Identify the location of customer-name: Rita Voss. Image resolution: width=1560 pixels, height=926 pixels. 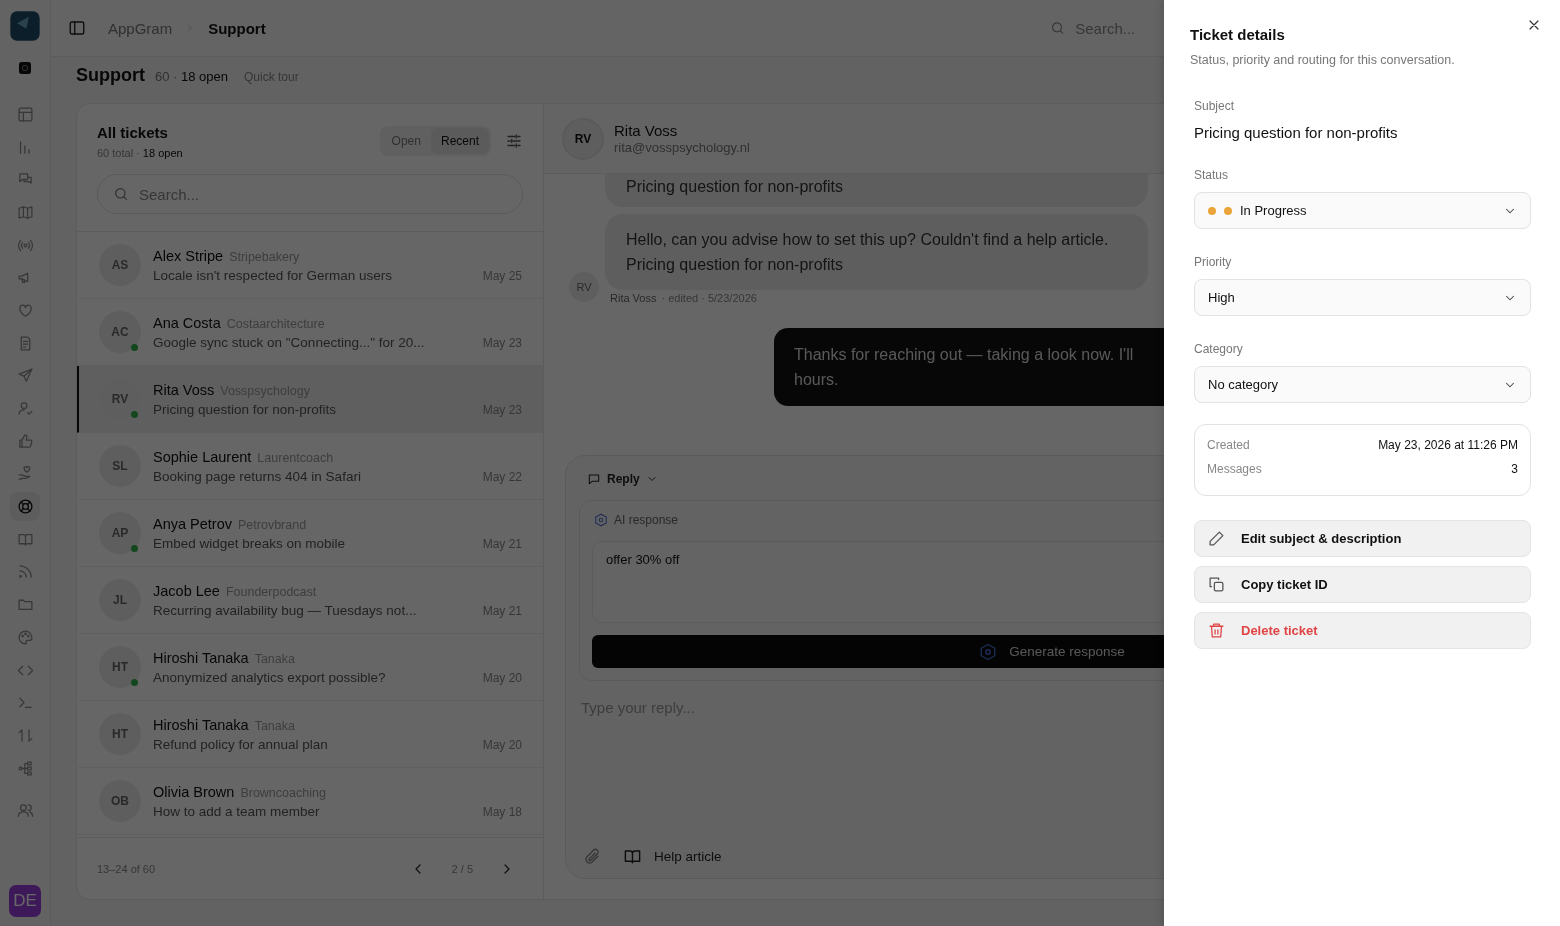
(184, 389).